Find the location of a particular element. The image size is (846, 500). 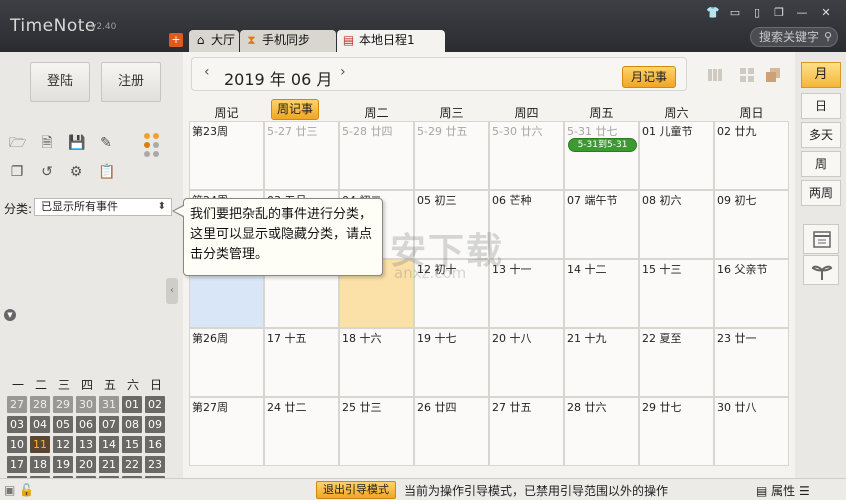

day-cell: 01 儿童节 is located at coordinates (676, 155).